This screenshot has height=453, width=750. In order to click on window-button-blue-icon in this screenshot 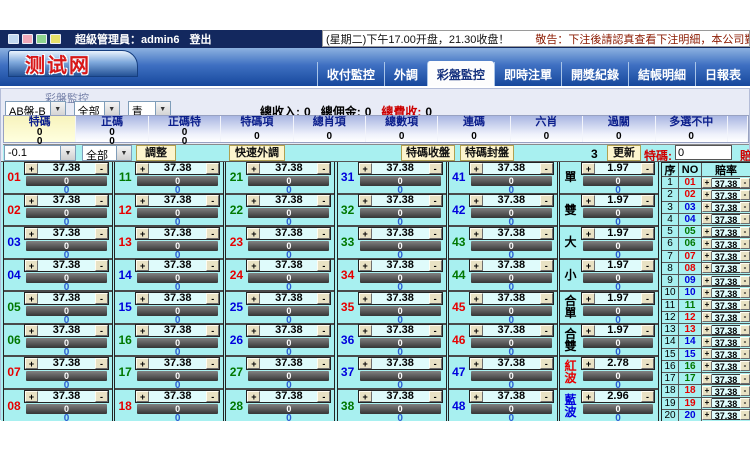, I will do `click(13, 39)`.